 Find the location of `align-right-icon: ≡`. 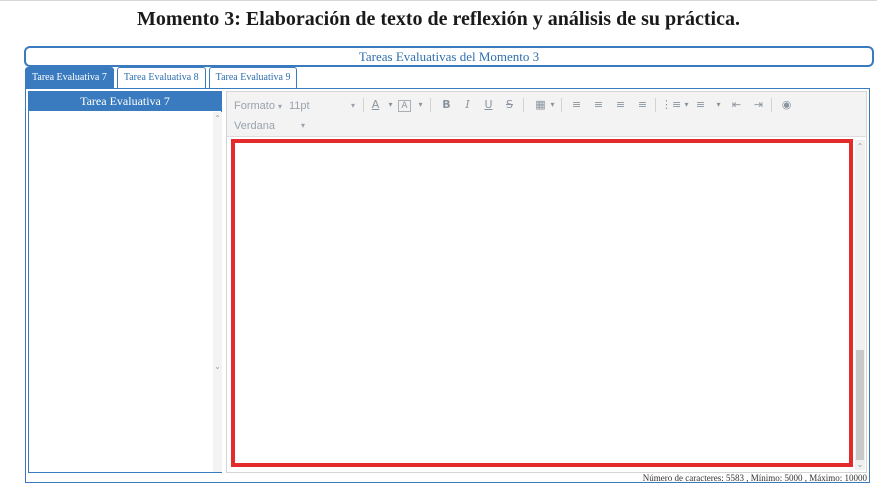

align-right-icon: ≡ is located at coordinates (620, 105).